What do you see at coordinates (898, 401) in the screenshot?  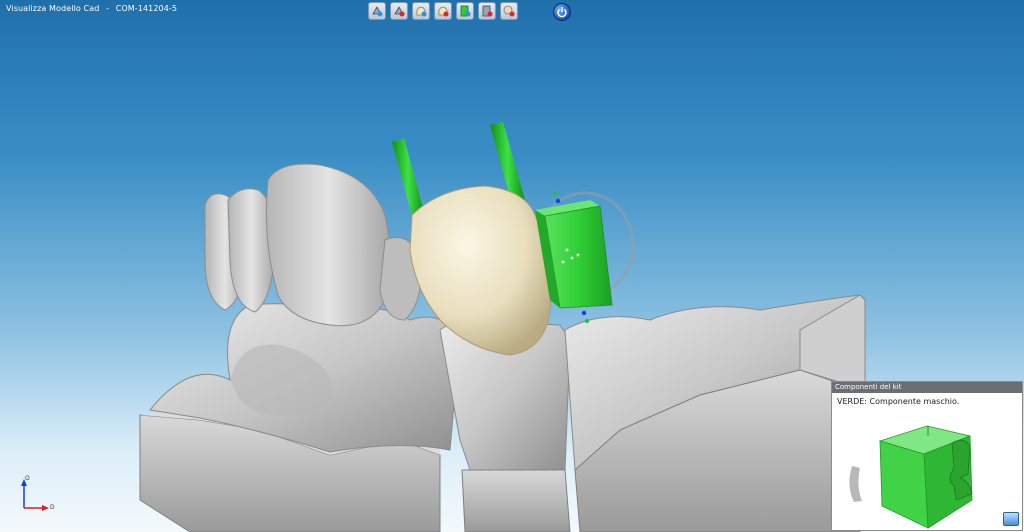 I see `kit-panel-description: VERDE: Componente maschio.` at bounding box center [898, 401].